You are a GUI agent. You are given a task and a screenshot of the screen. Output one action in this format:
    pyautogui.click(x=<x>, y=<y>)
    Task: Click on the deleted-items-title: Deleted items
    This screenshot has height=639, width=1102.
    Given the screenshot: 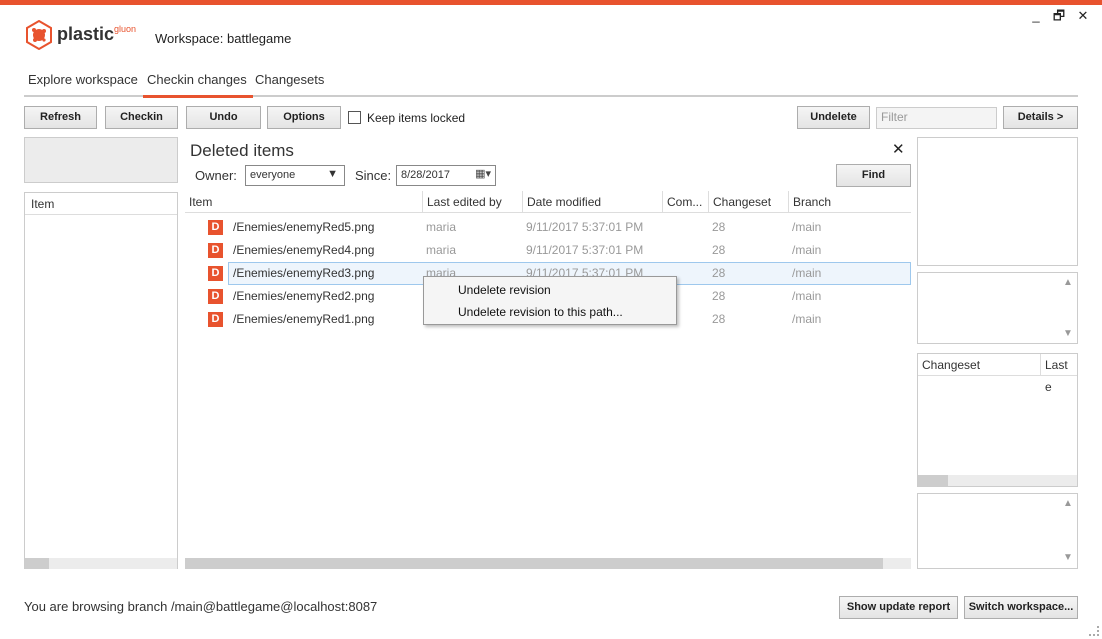 What is the action you would take?
    pyautogui.click(x=242, y=150)
    